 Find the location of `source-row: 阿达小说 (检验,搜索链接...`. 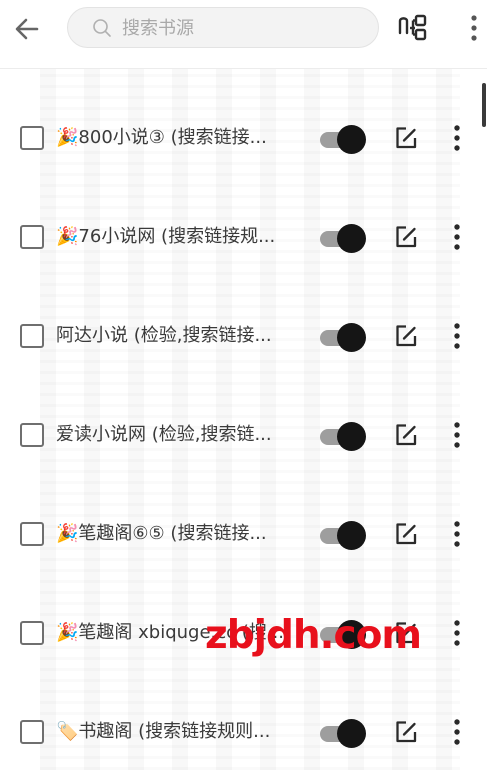

source-row: 阿达小说 (检验,搜索链接... is located at coordinates (243, 336).